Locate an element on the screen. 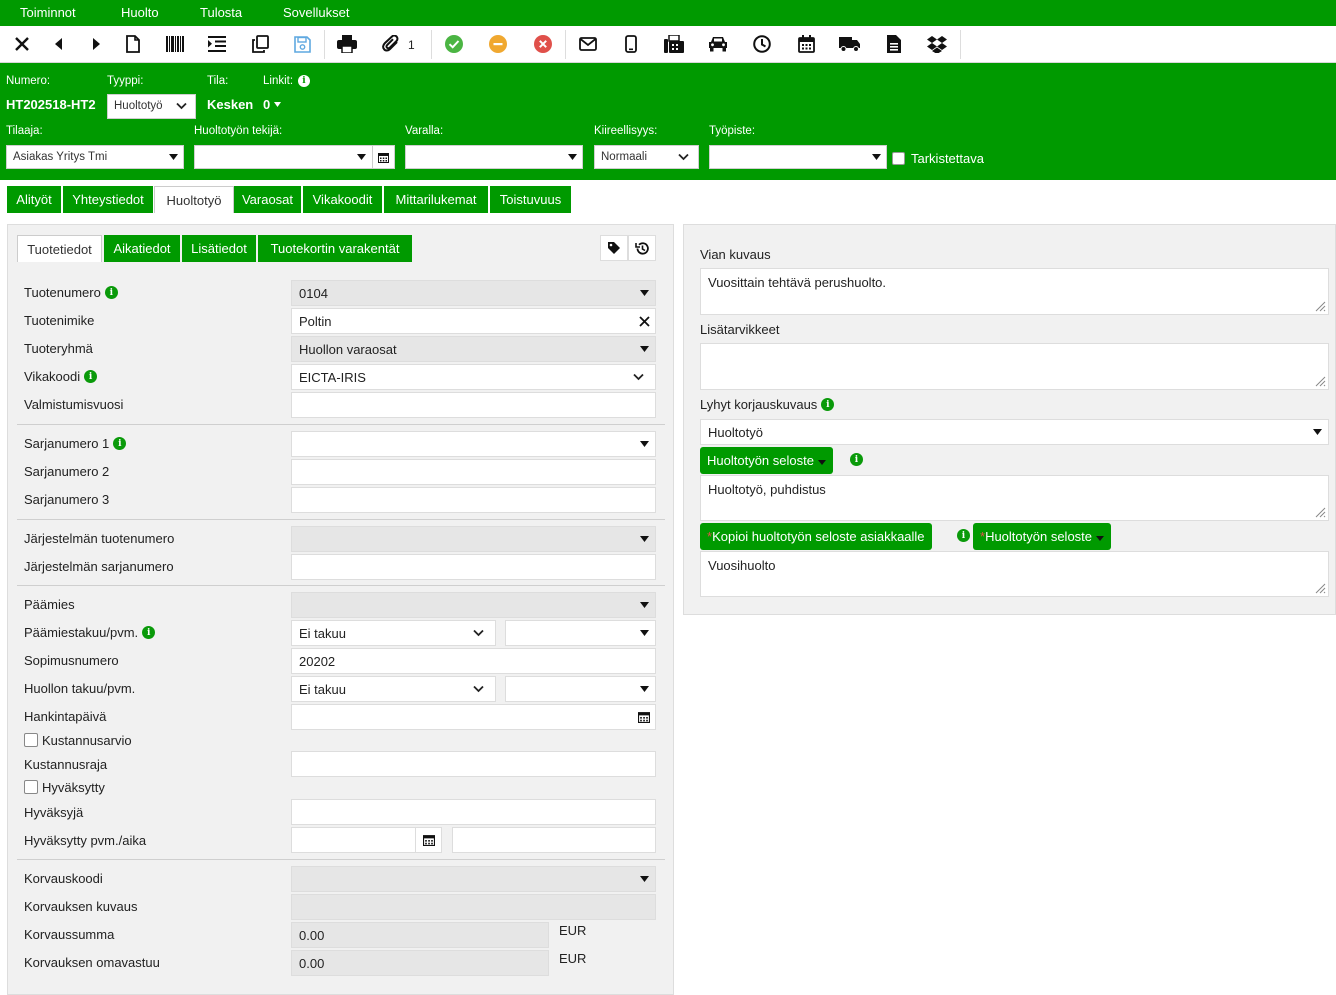 This screenshot has height=995, width=1336. tyopiste-select is located at coordinates (798, 157).